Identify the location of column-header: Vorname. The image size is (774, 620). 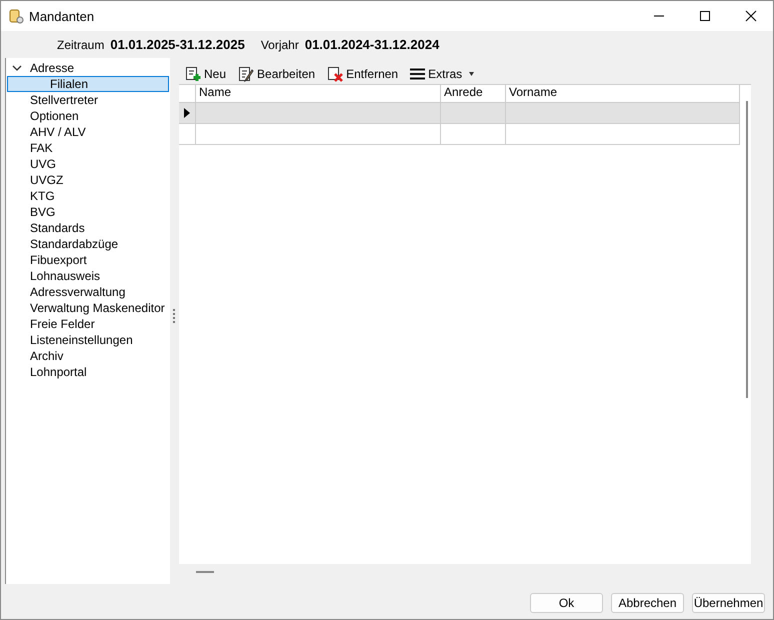
(623, 93).